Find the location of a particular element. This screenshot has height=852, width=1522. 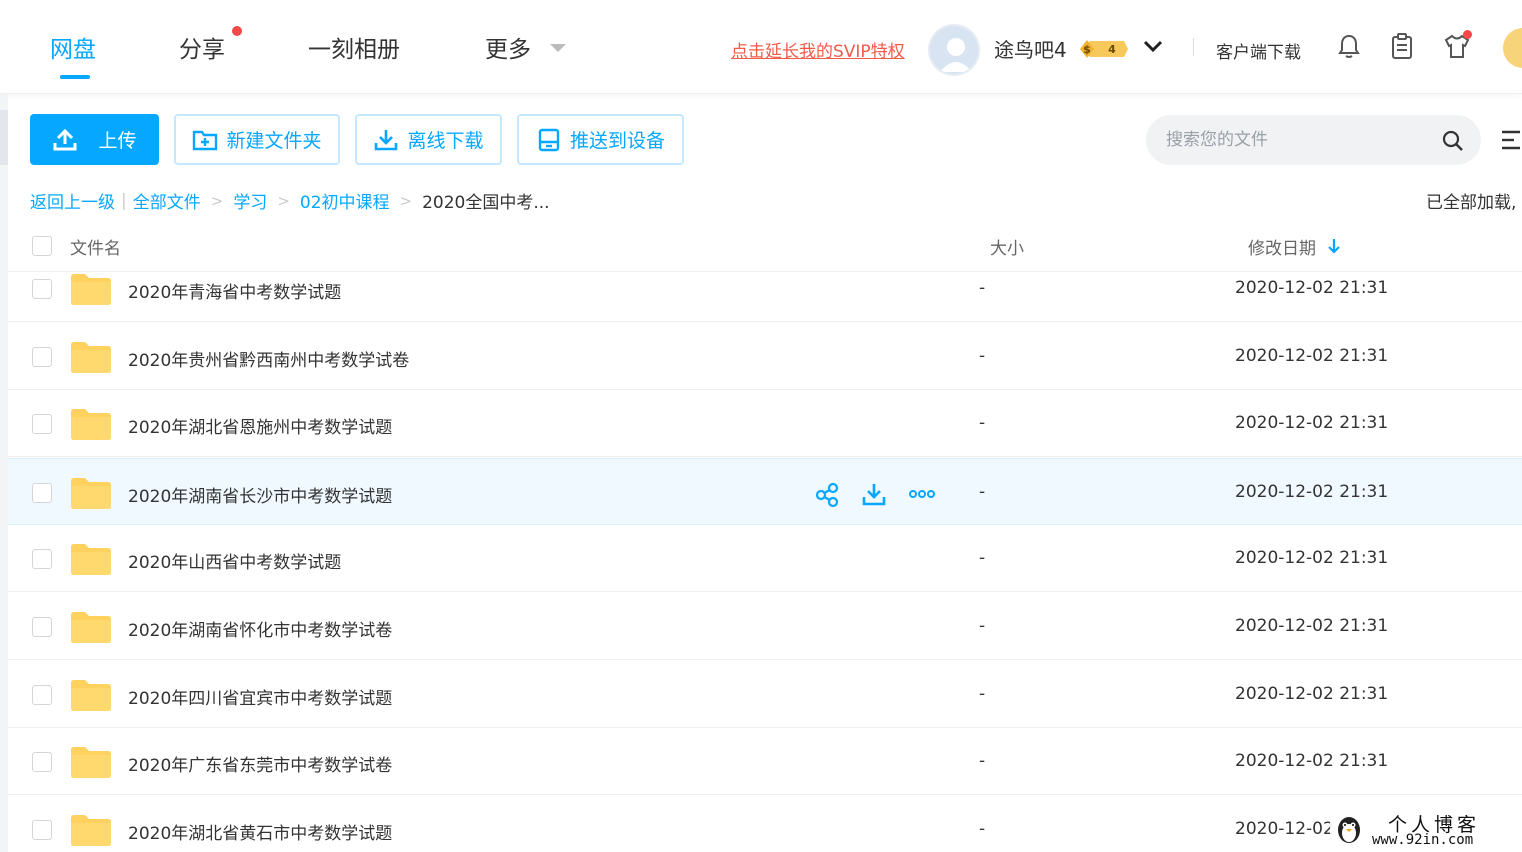

more-options-icon is located at coordinates (922, 494).